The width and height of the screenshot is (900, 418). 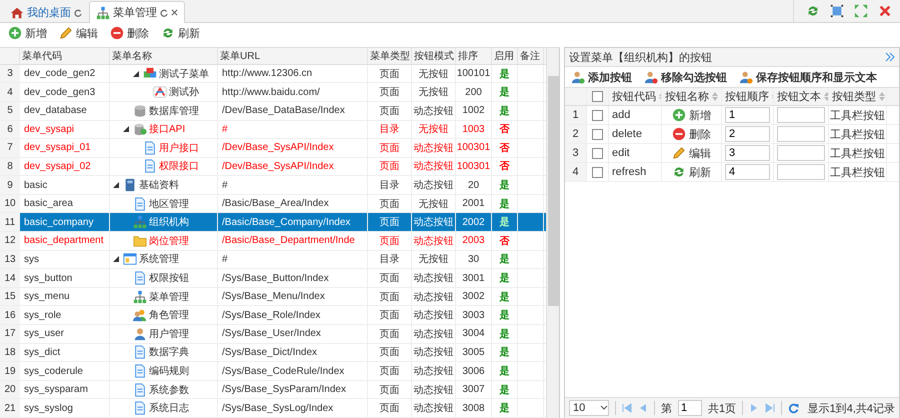 What do you see at coordinates (273, 148) in the screenshot?
I see `table-row: 7 dev_sysapi_01 用户接口 /Dev/Base_SysAPI/Index 页面 动态按钮 100301 否` at bounding box center [273, 148].